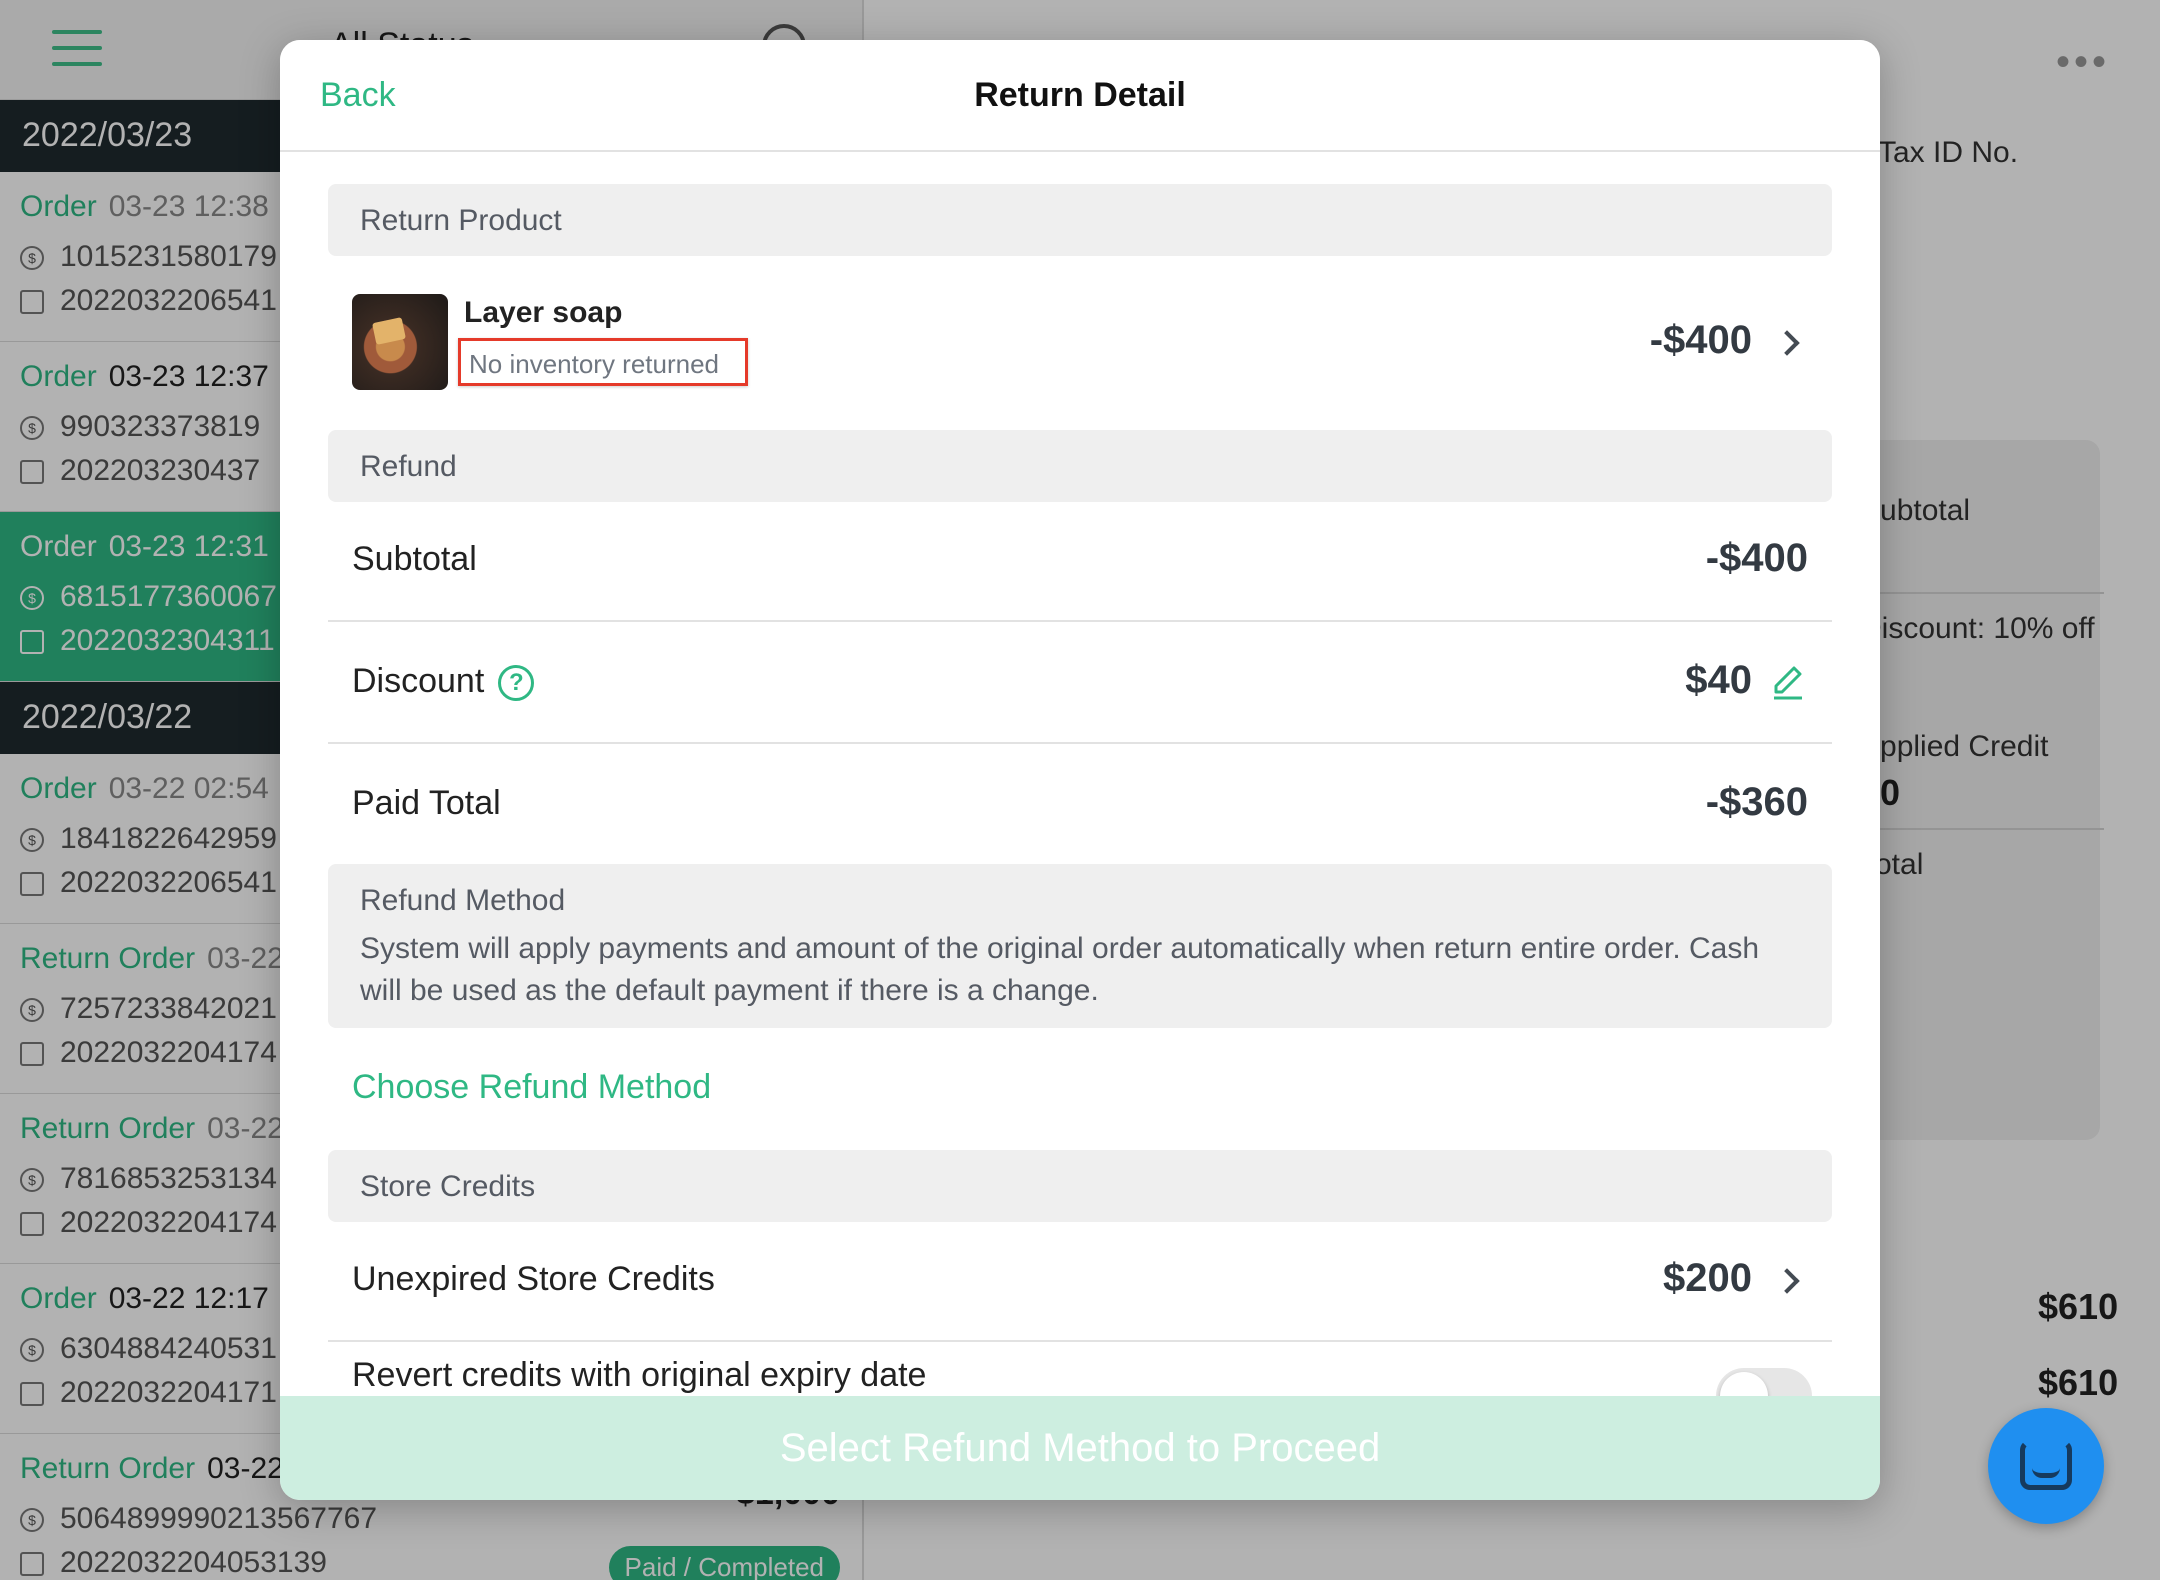 Image resolution: width=2160 pixels, height=1580 pixels. I want to click on back-button: Back, so click(358, 95).